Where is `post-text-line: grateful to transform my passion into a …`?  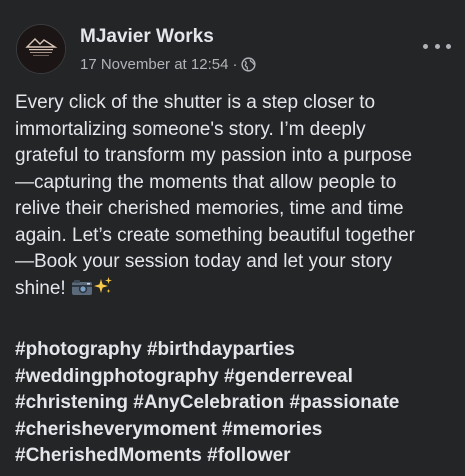 post-text-line: grateful to transform my passion into a … is located at coordinates (214, 155).